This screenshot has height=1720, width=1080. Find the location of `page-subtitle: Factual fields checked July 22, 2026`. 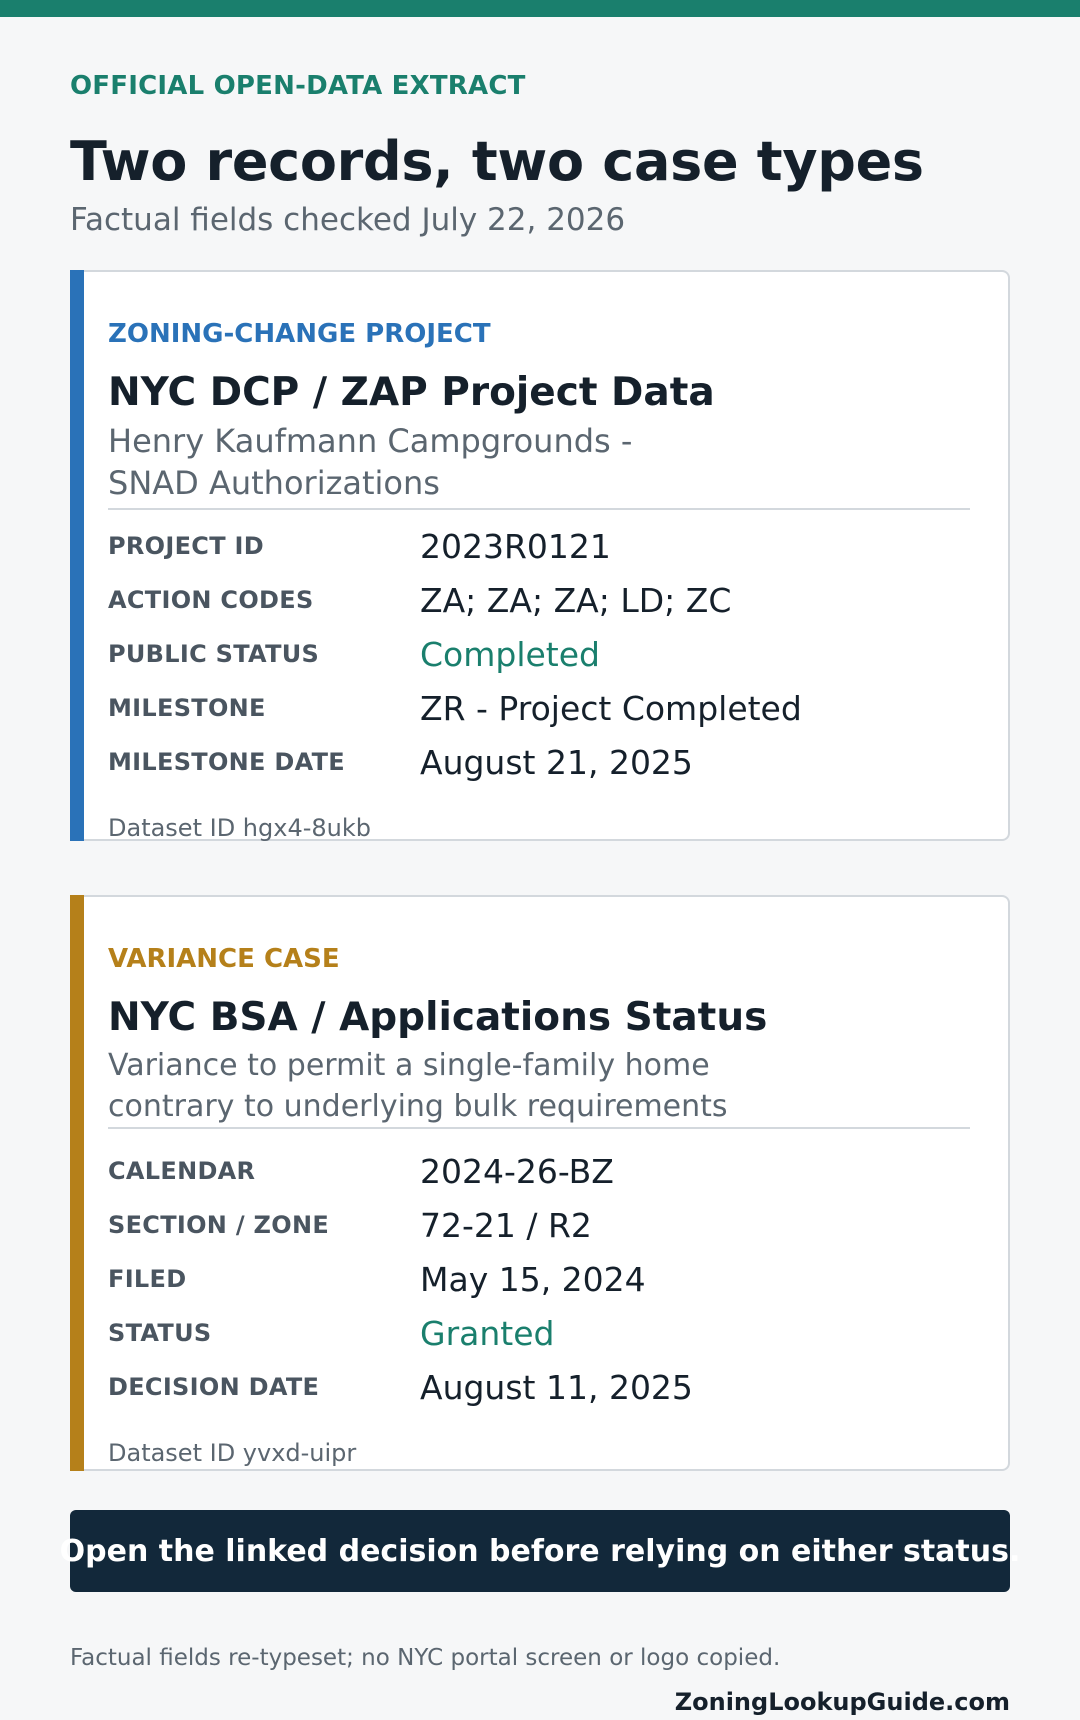

page-subtitle: Factual fields checked July 22, 2026 is located at coordinates (348, 220).